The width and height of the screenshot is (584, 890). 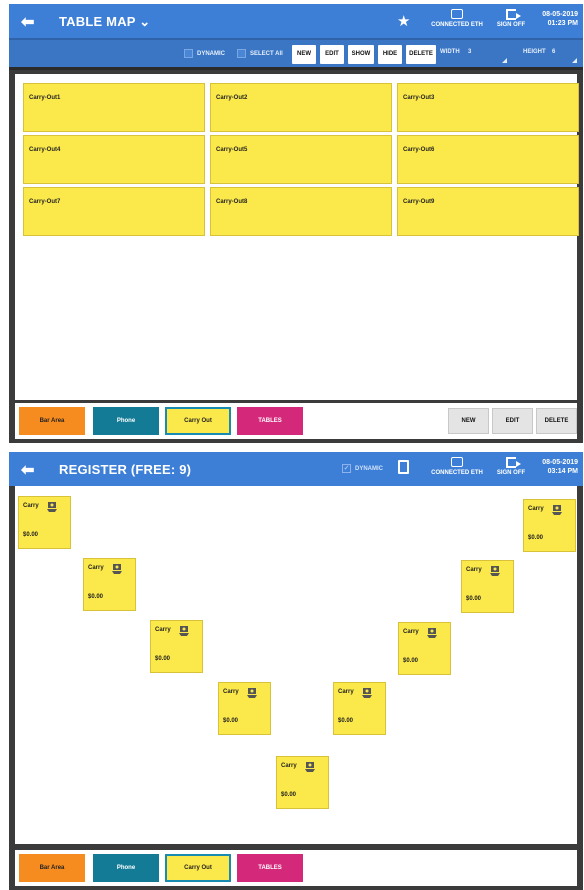 I want to click on table-carry-out-1: Carry-Out1, so click(x=114, y=107).